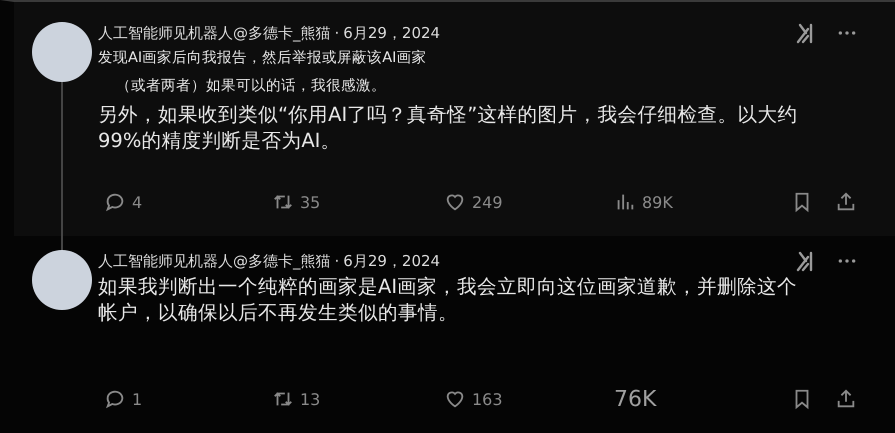 The image size is (895, 433). I want to click on repost-button: 13, so click(296, 399).